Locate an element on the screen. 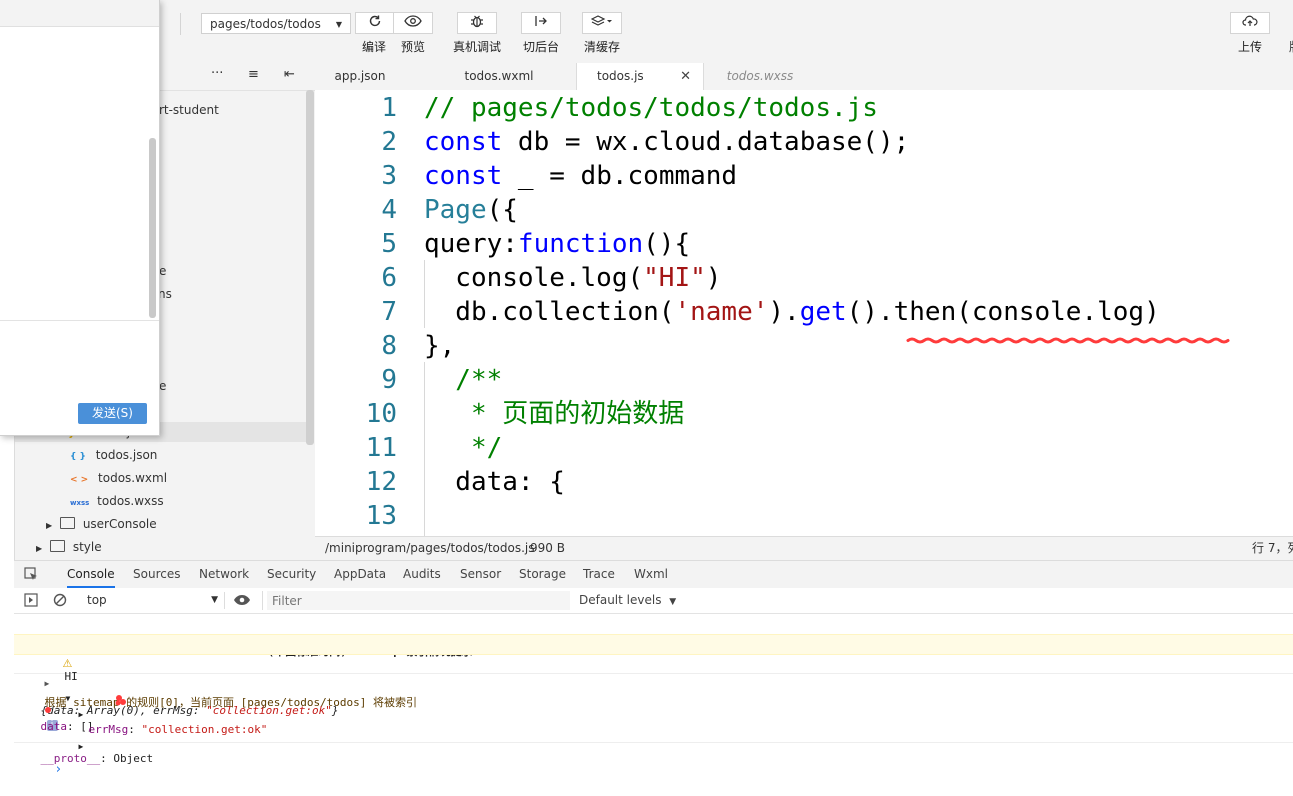 This screenshot has width=1293, height=796. code-text: const db = wx.cloud.database(); is located at coordinates (666, 142).